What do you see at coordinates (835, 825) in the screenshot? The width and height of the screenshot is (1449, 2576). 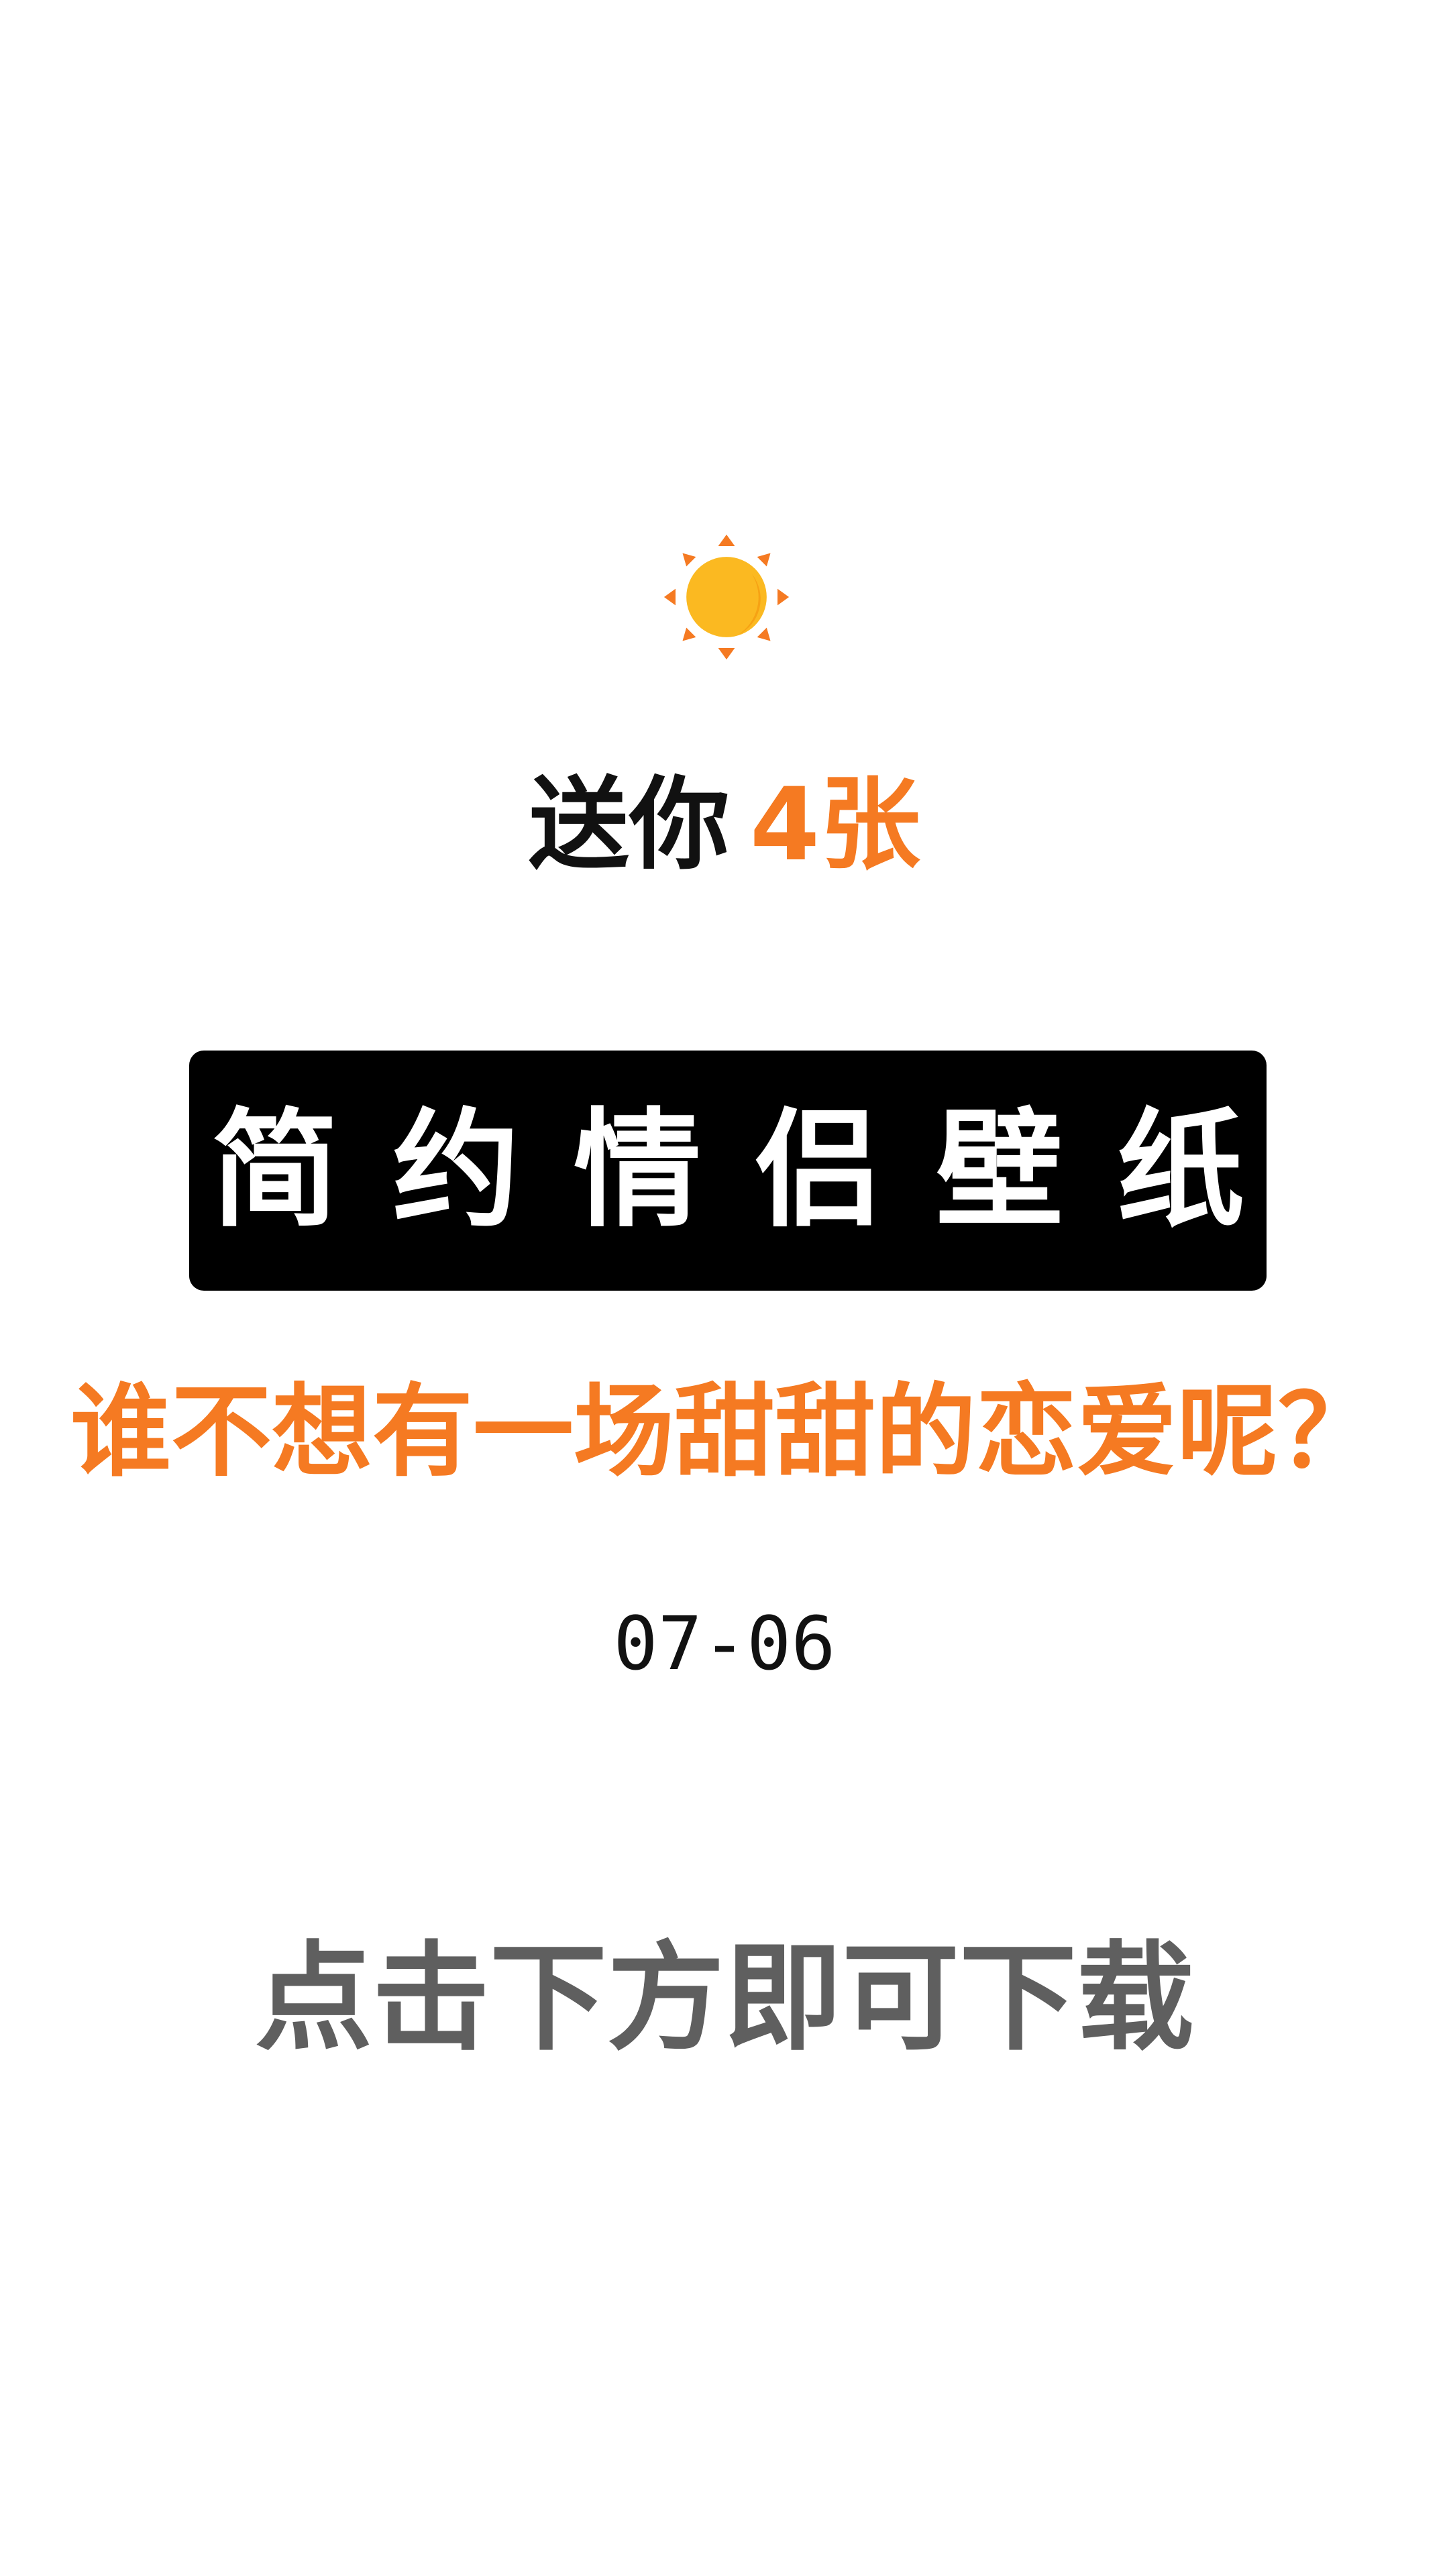 I see `gift-count: 4张` at bounding box center [835, 825].